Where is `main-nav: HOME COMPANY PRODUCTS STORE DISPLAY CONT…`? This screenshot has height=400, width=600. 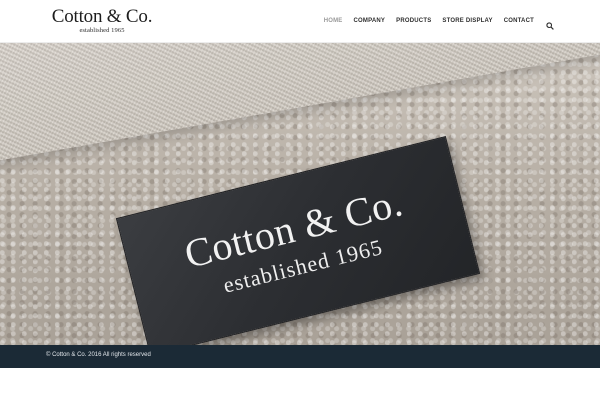 main-nav: HOME COMPANY PRODUCTS STORE DISPLAY CONT… is located at coordinates (433, 23).